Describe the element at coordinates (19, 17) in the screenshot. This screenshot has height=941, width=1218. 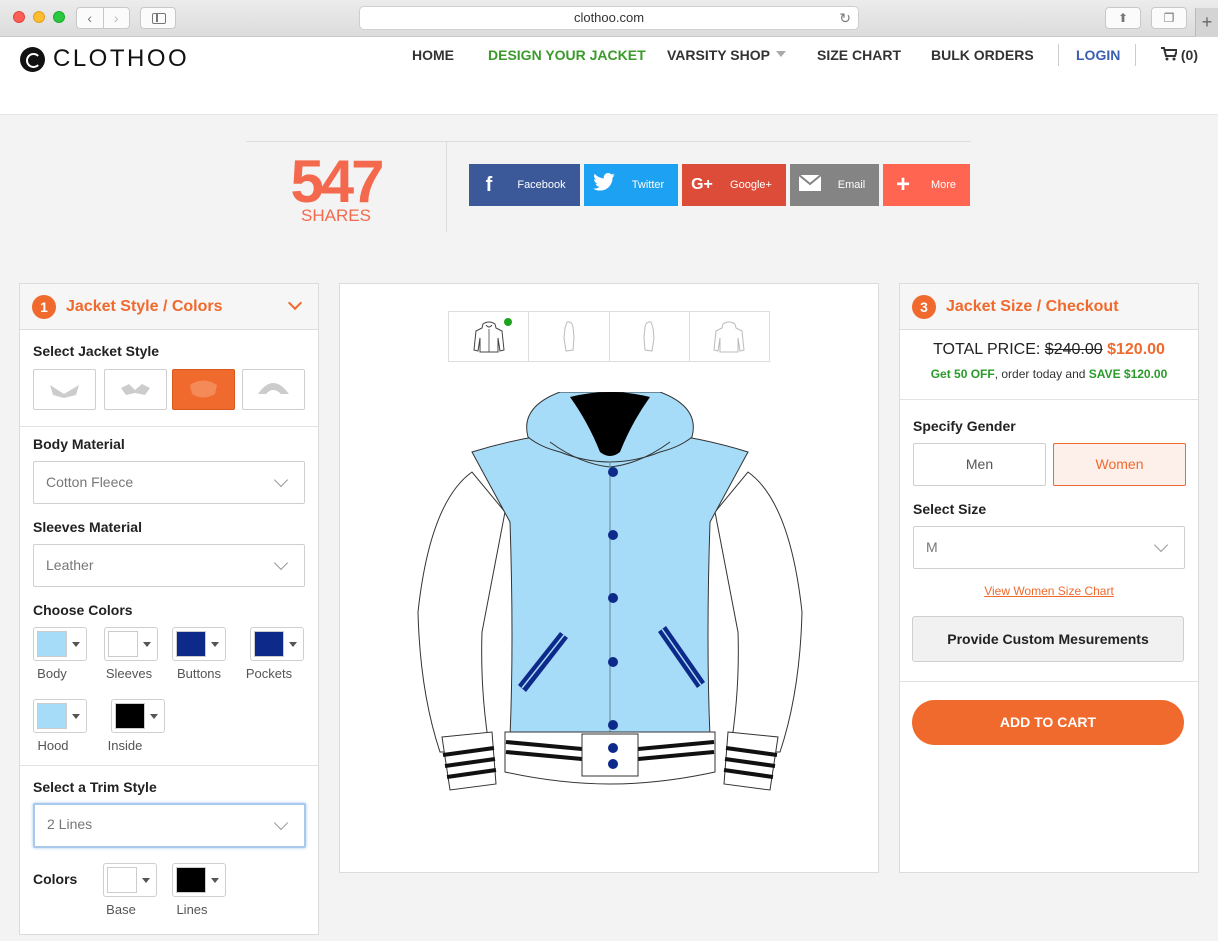
I see `close-window-button` at that location.